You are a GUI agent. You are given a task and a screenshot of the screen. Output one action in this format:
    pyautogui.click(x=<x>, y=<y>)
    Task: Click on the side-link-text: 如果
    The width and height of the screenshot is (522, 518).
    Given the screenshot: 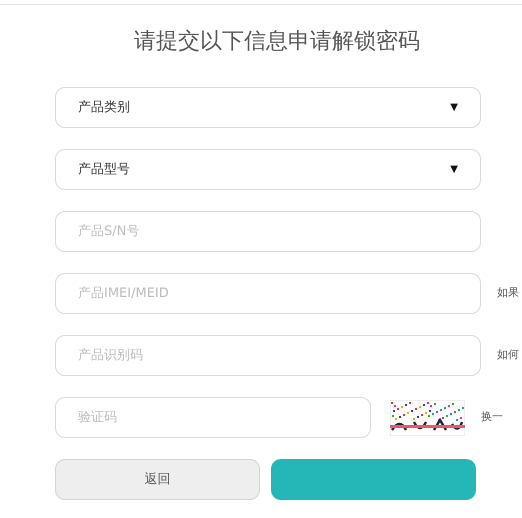 What is the action you would take?
    pyautogui.click(x=508, y=293)
    